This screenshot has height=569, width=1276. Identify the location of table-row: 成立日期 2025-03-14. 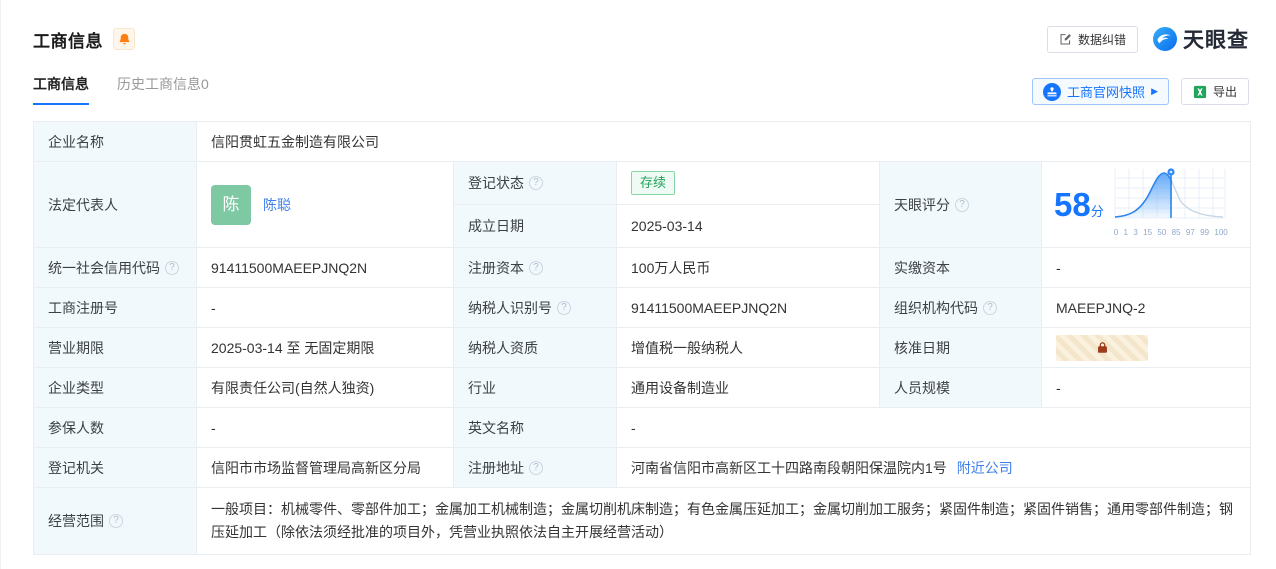
(666, 226).